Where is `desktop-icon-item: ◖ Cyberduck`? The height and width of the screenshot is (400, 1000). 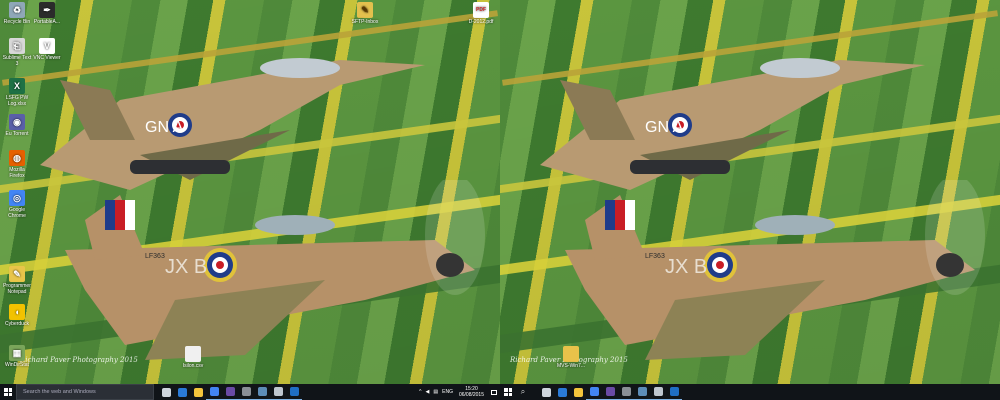 desktop-icon-item: ◖ Cyberduck is located at coordinates (17, 315).